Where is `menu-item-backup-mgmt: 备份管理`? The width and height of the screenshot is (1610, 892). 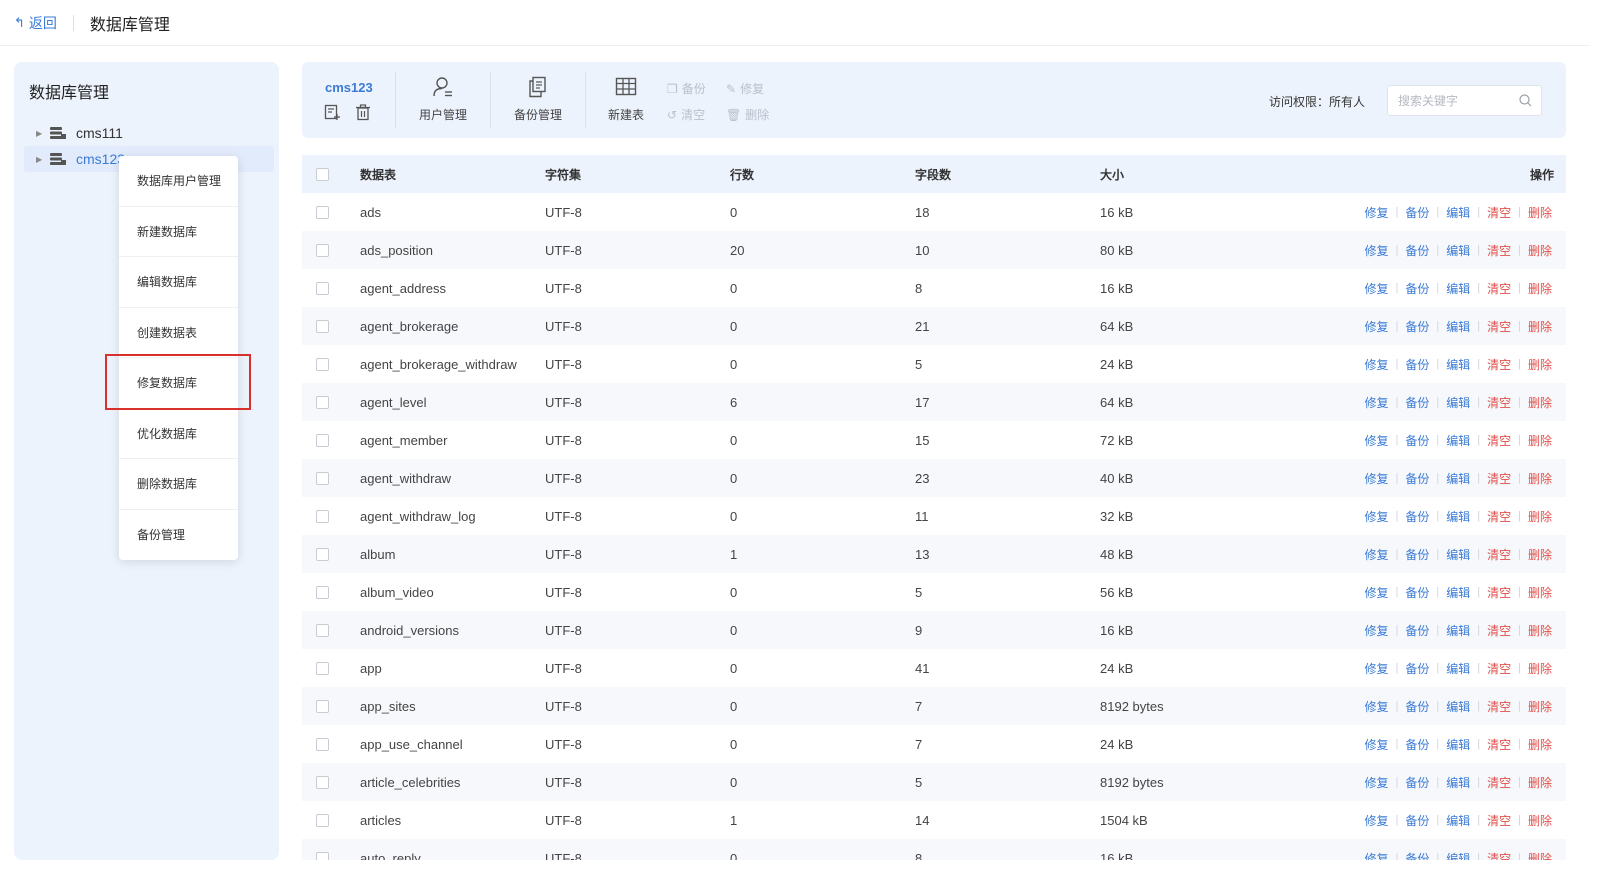 menu-item-backup-mgmt: 备份管理 is located at coordinates (178, 535).